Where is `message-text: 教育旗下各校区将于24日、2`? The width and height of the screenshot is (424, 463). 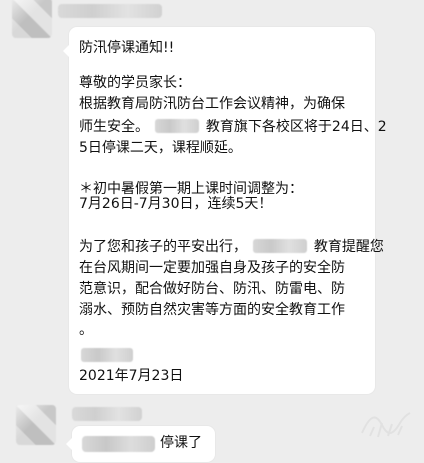
message-text: 教育旗下各校区将于24日、2 is located at coordinates (296, 127).